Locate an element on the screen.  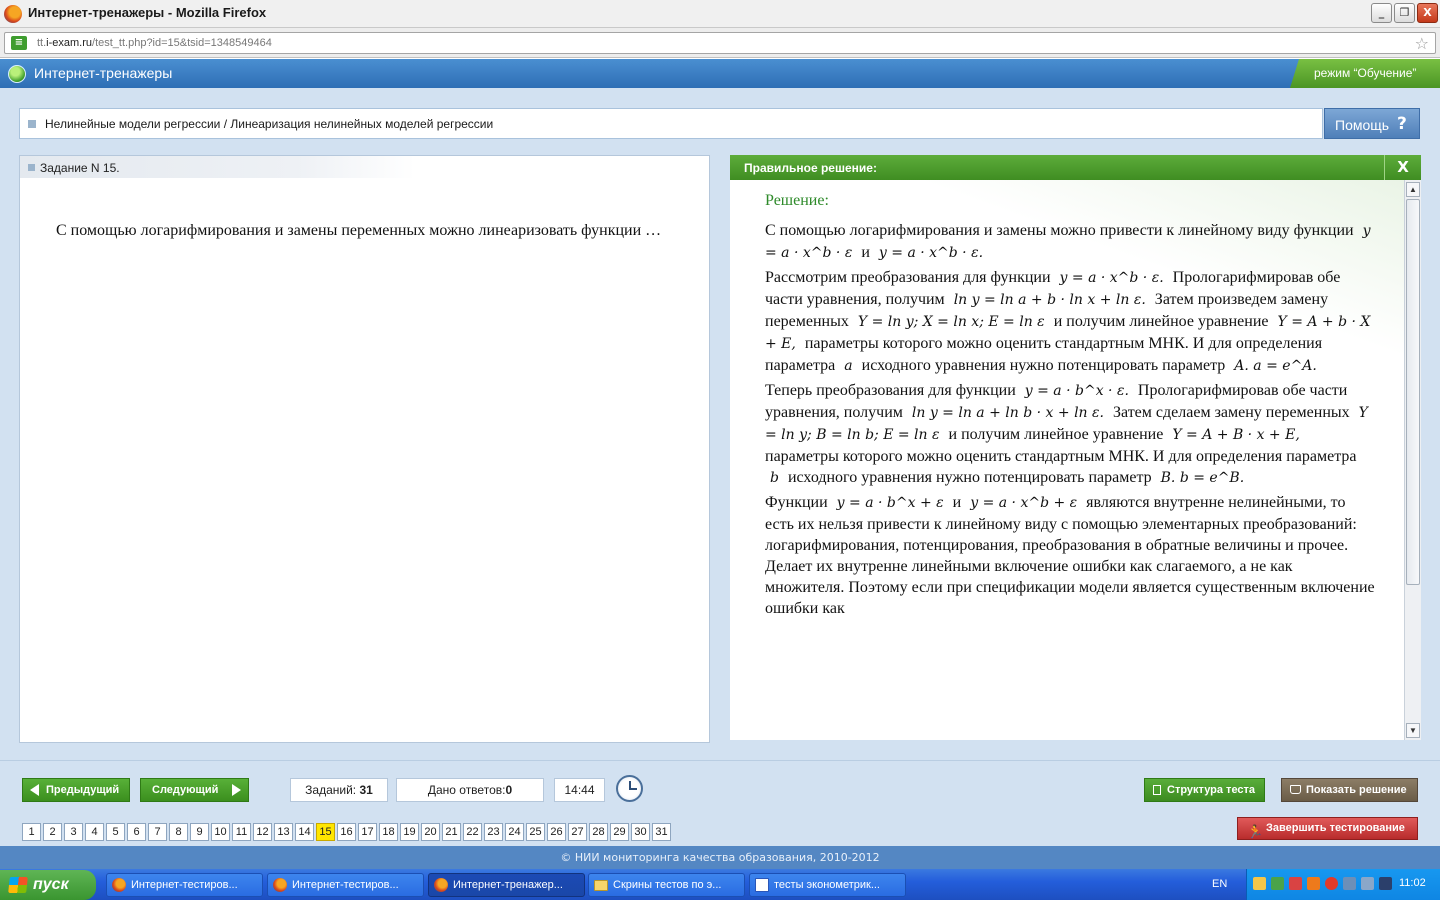
page-button: 7 is located at coordinates (157, 832).